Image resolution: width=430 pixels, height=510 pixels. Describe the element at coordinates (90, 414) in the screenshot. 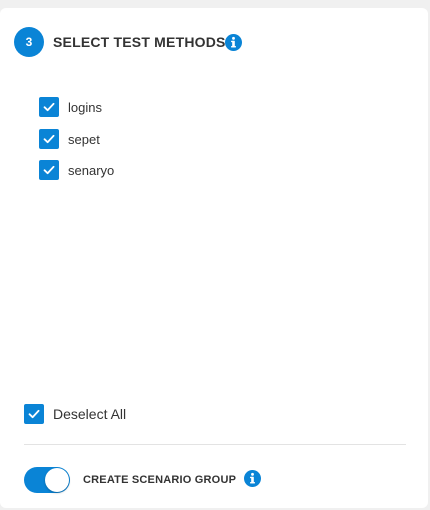

I see `deselect-all-label: Deselect All` at that location.